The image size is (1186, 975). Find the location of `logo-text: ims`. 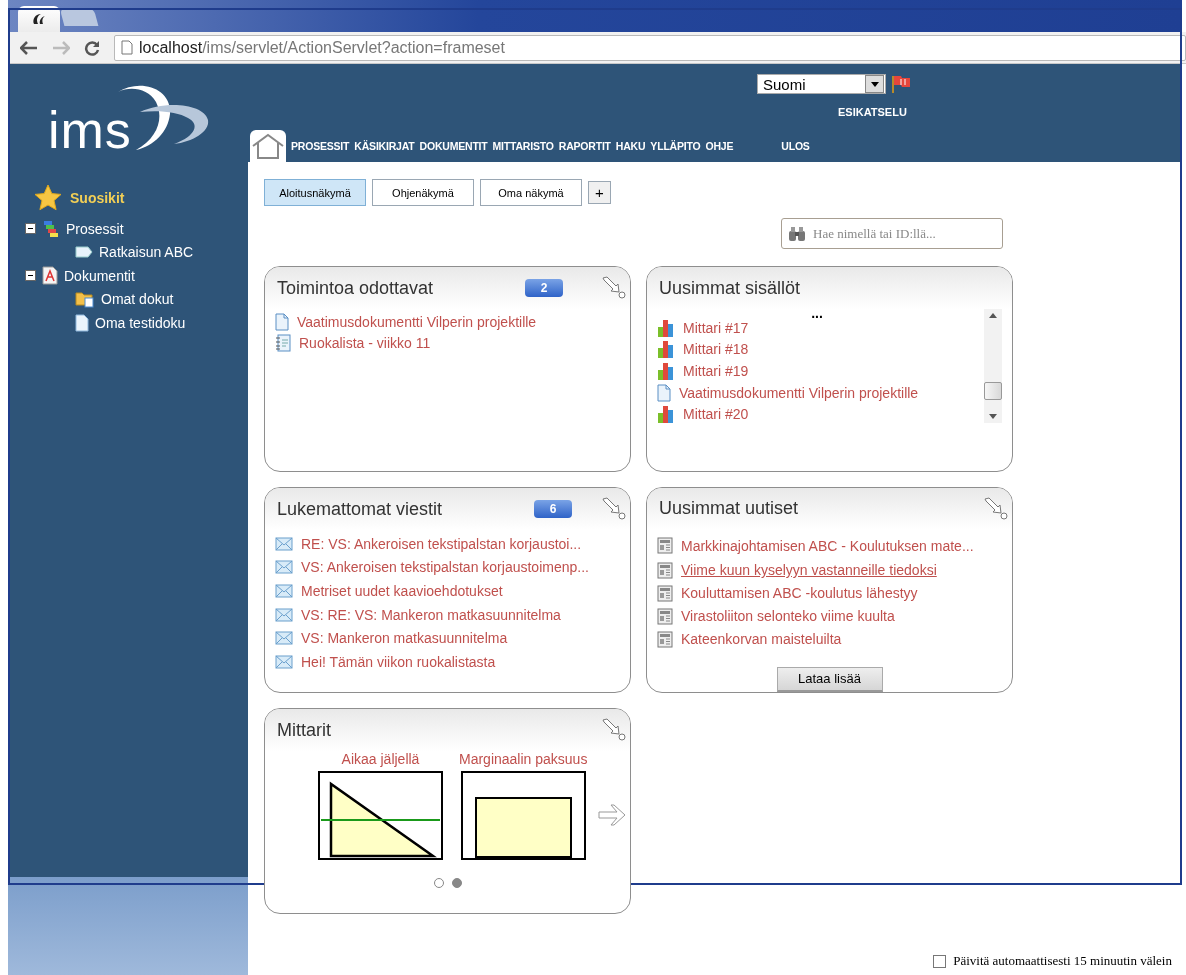

logo-text: ims is located at coordinates (90, 130).